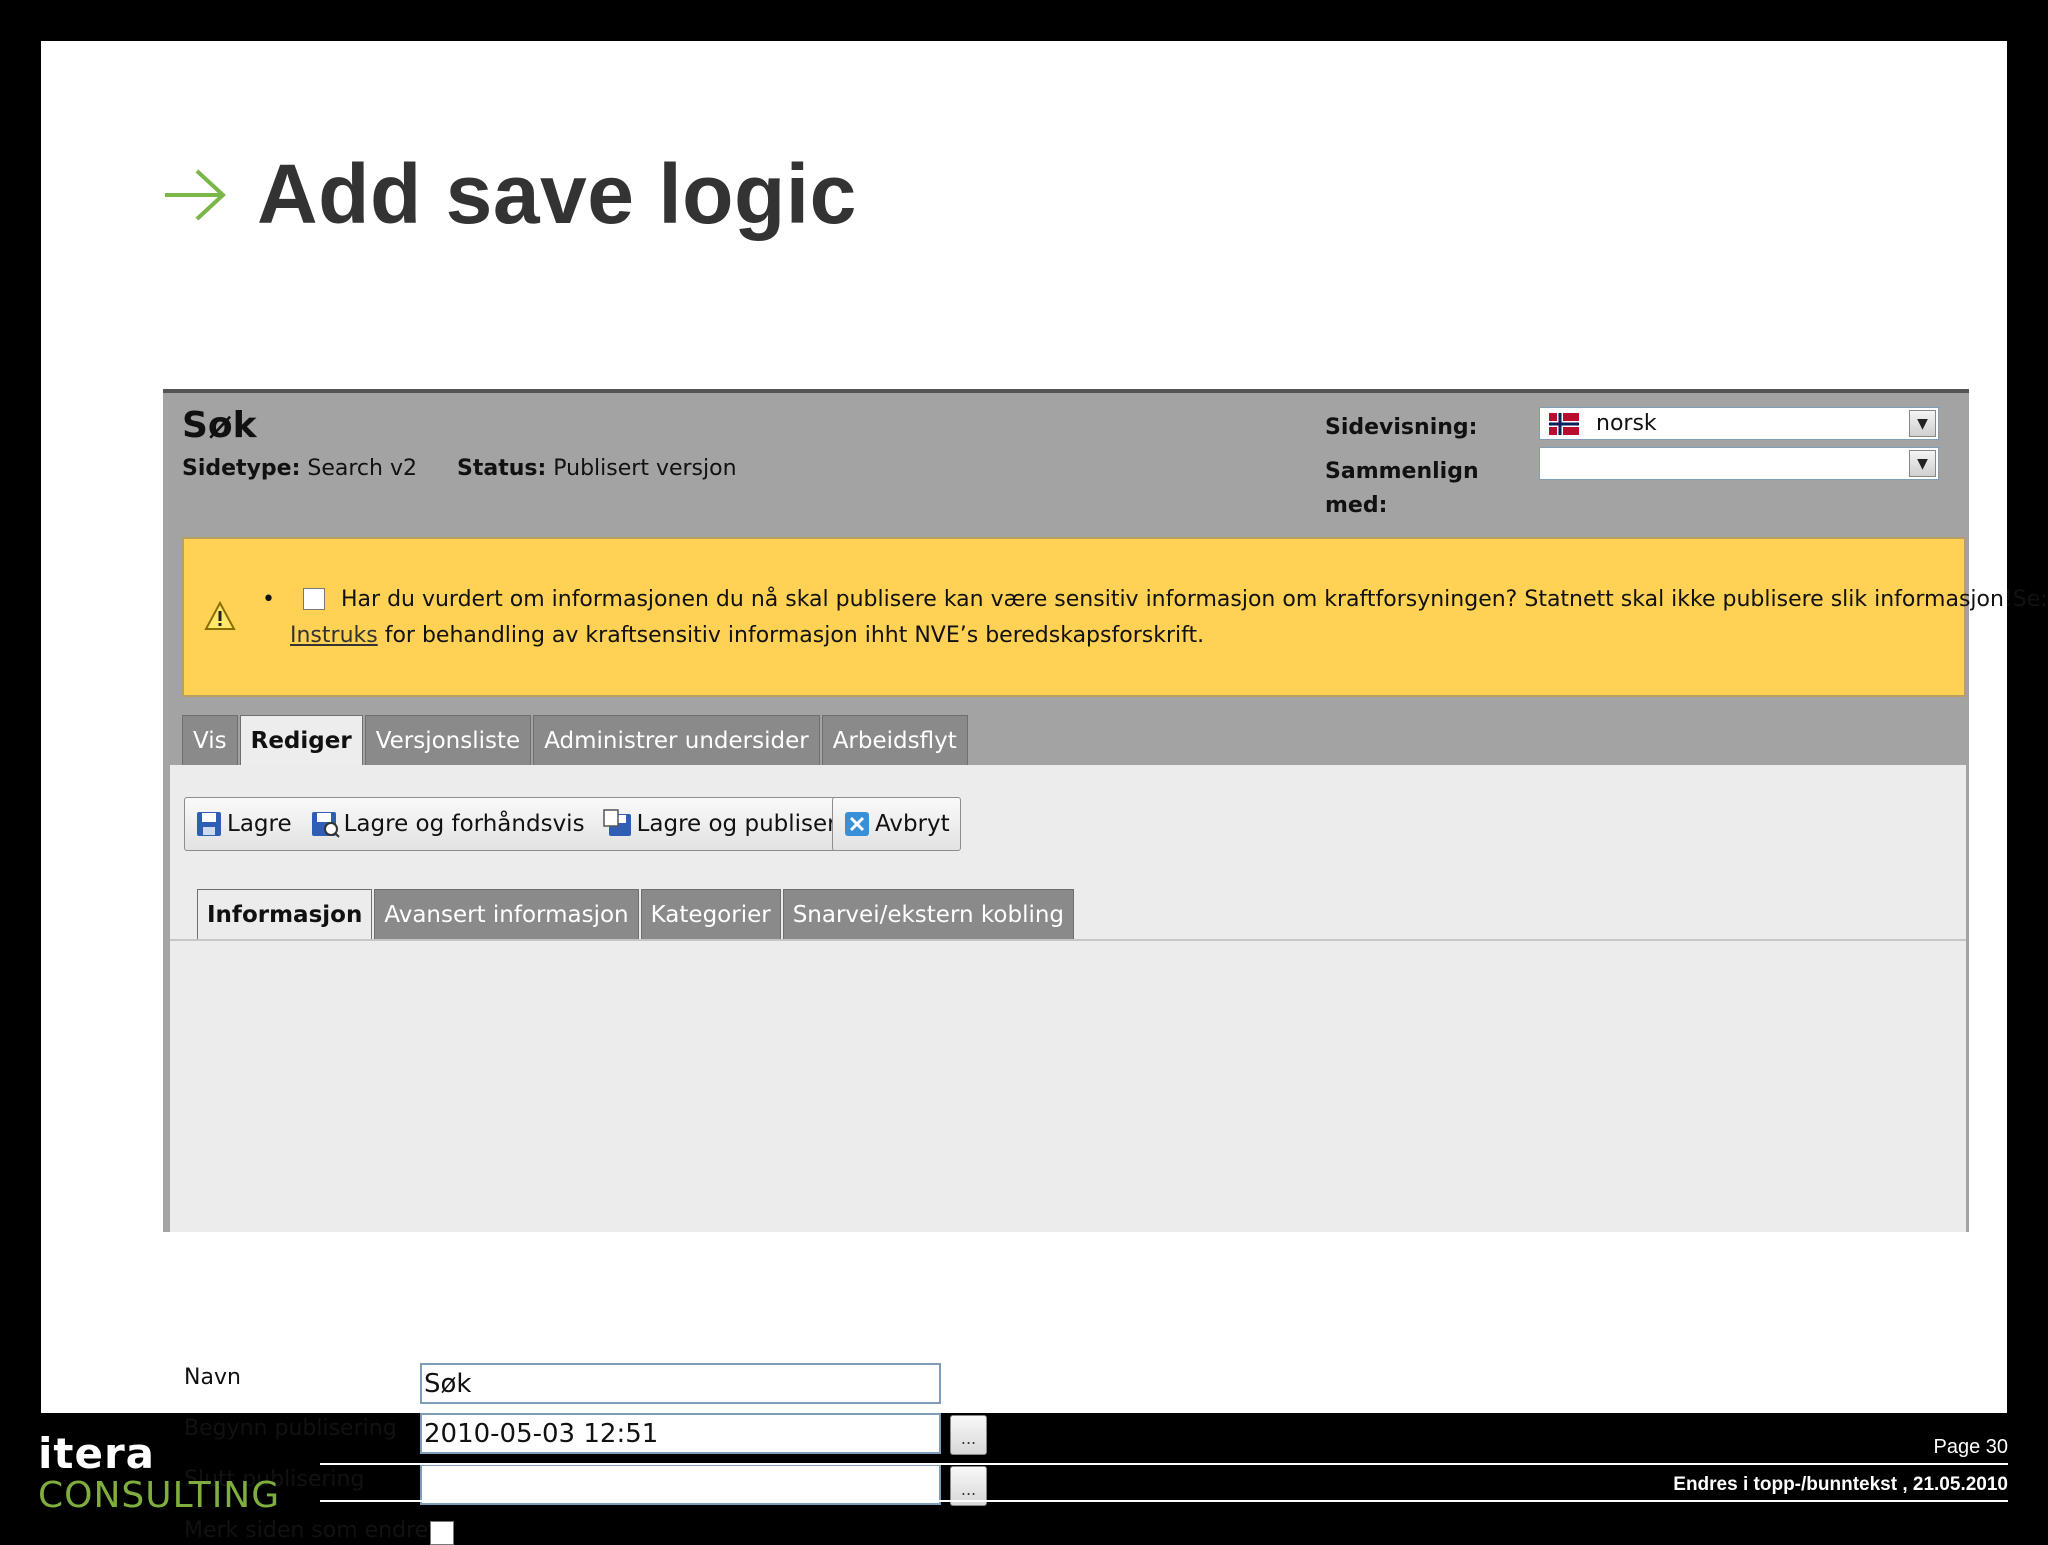  I want to click on status-label: Status:, so click(501, 468).